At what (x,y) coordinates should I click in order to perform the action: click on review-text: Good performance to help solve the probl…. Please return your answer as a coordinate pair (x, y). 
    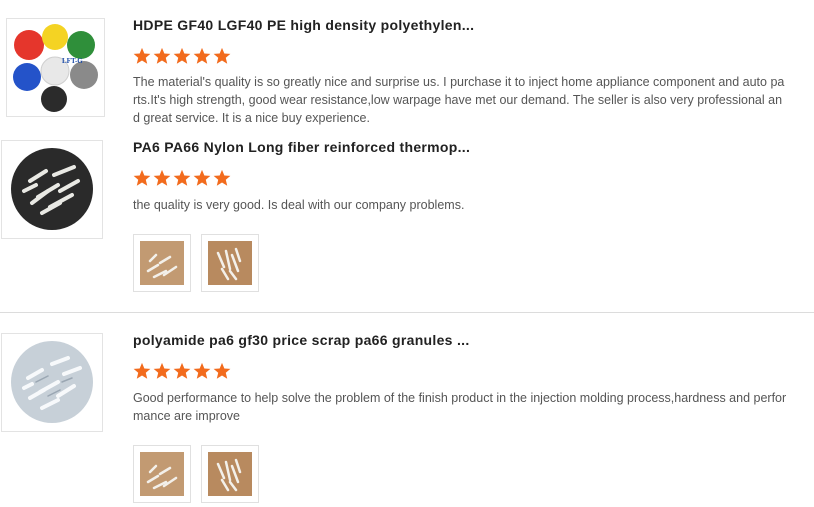
    Looking at the image, I should click on (460, 407).